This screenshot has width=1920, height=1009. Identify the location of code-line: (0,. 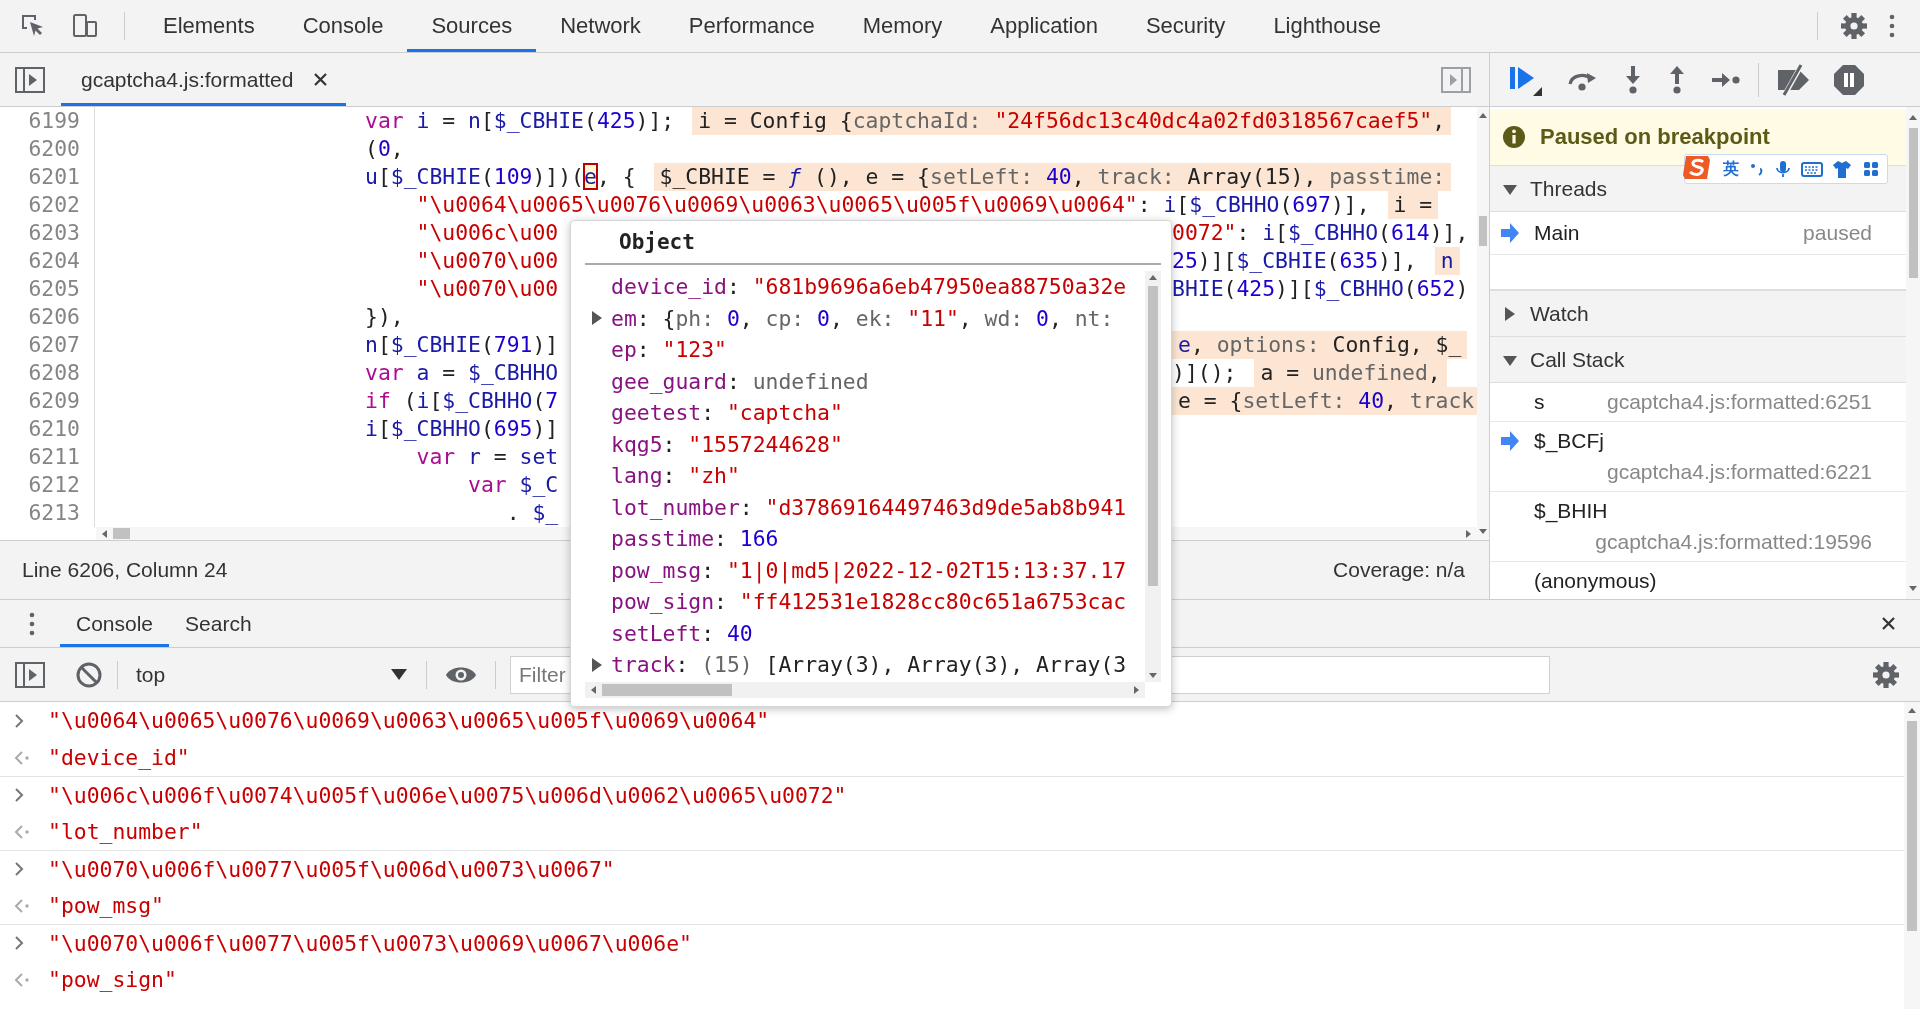
(384, 149).